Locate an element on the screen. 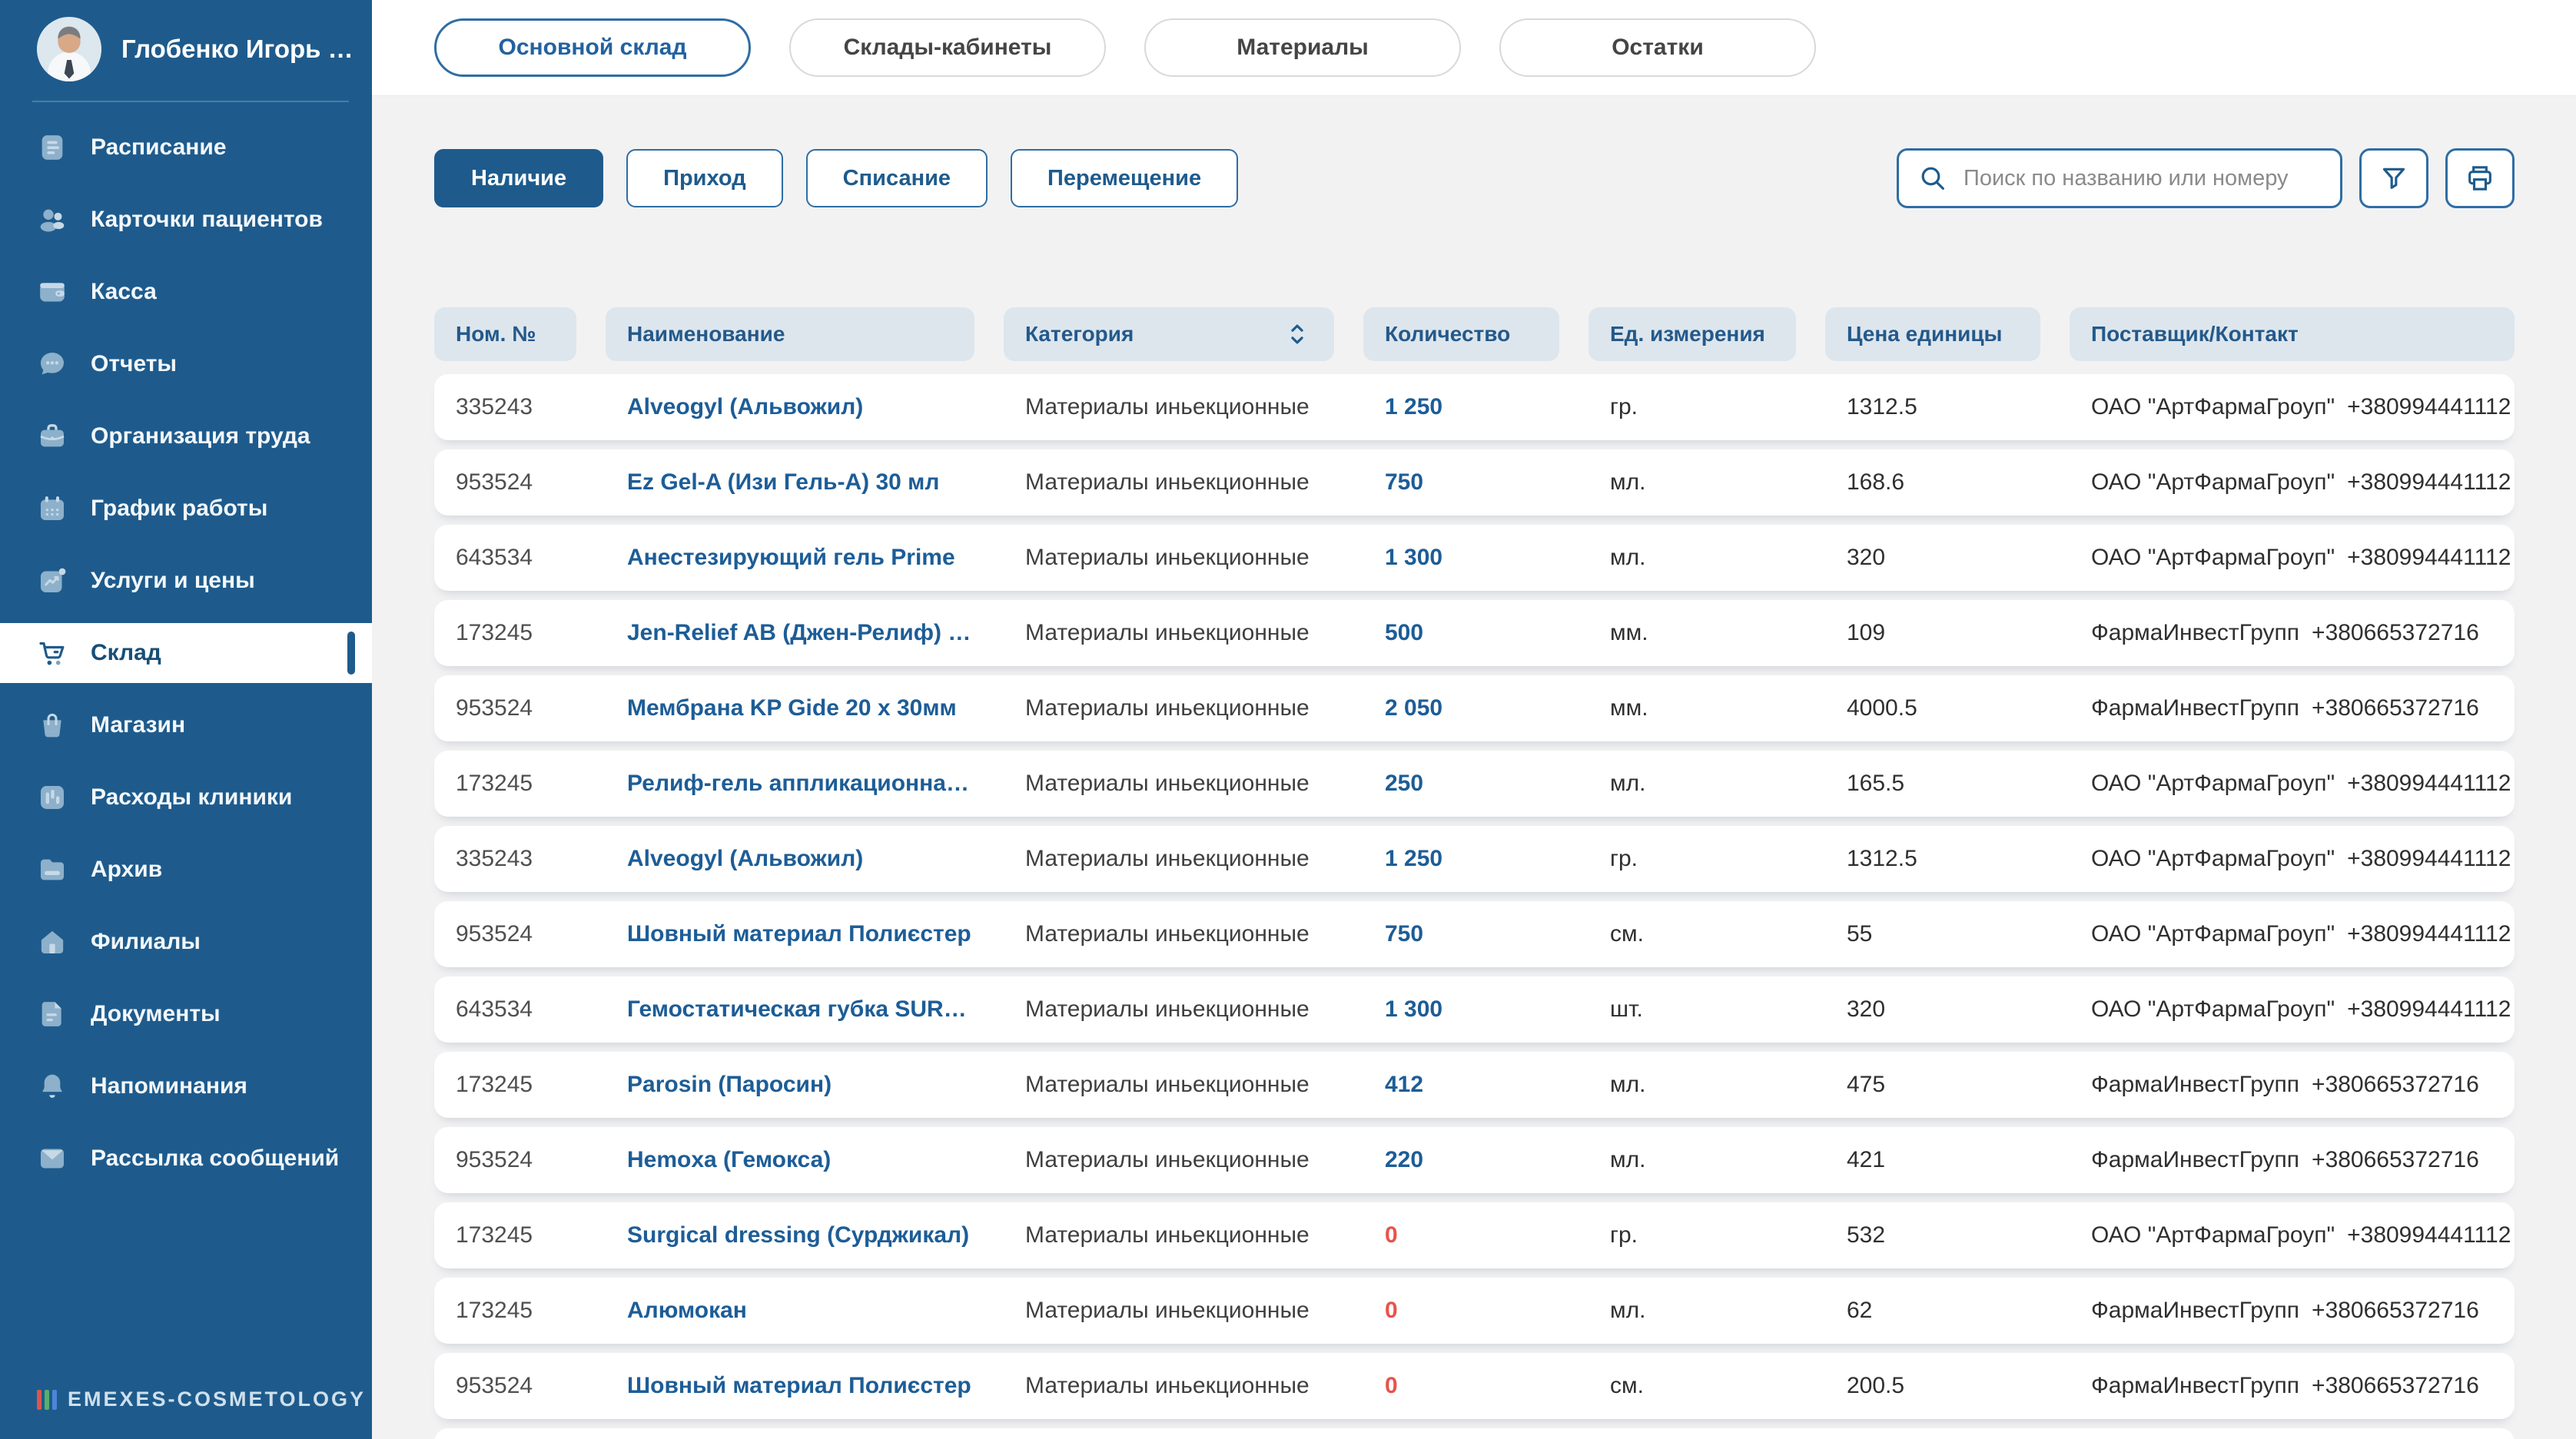 Image resolution: width=2576 pixels, height=1439 pixels. column-price: Цена единицы is located at coordinates (1932, 334).